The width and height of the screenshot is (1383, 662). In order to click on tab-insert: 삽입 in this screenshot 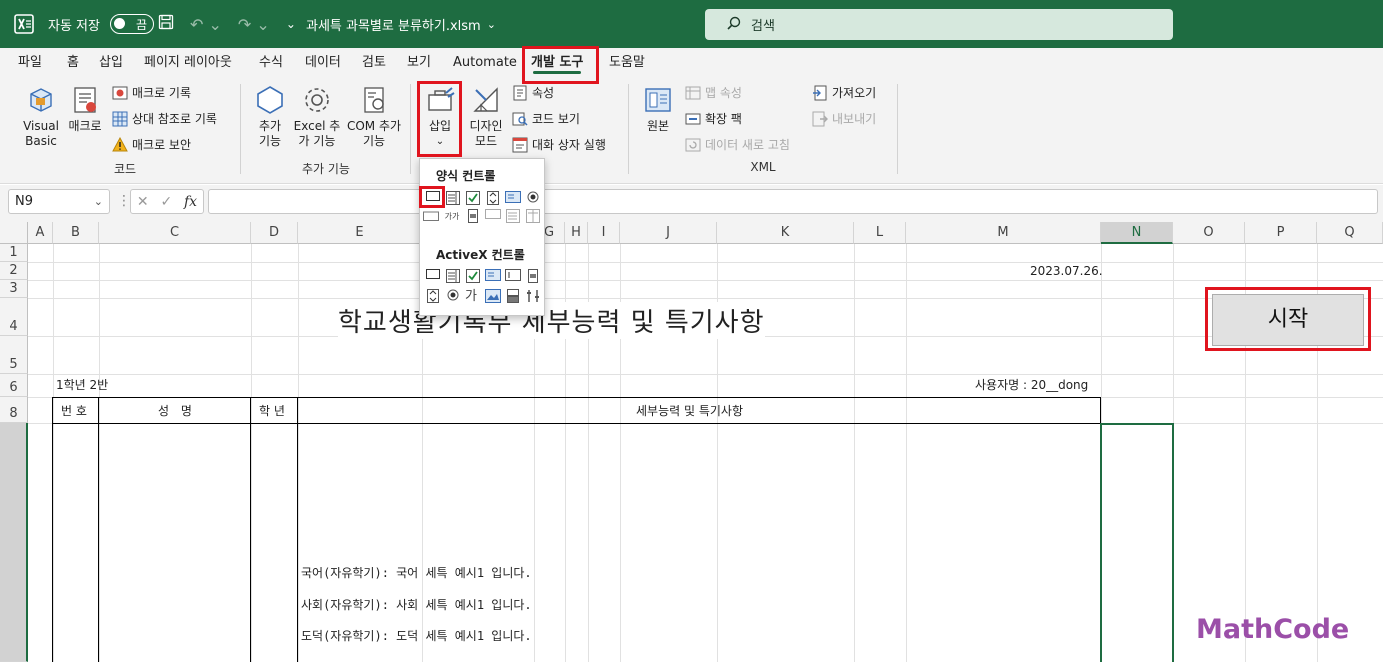, I will do `click(111, 63)`.